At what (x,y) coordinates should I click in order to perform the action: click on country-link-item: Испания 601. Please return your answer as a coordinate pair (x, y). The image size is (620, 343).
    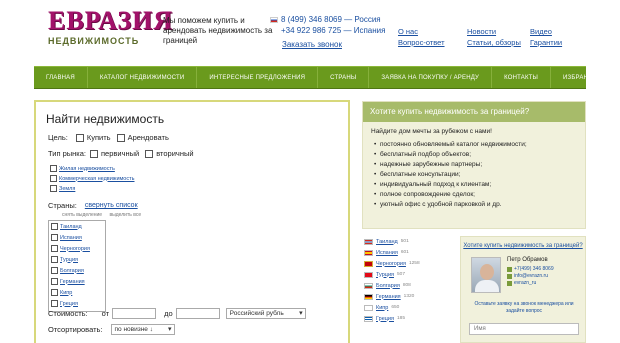
    Looking at the image, I should click on (409, 252).